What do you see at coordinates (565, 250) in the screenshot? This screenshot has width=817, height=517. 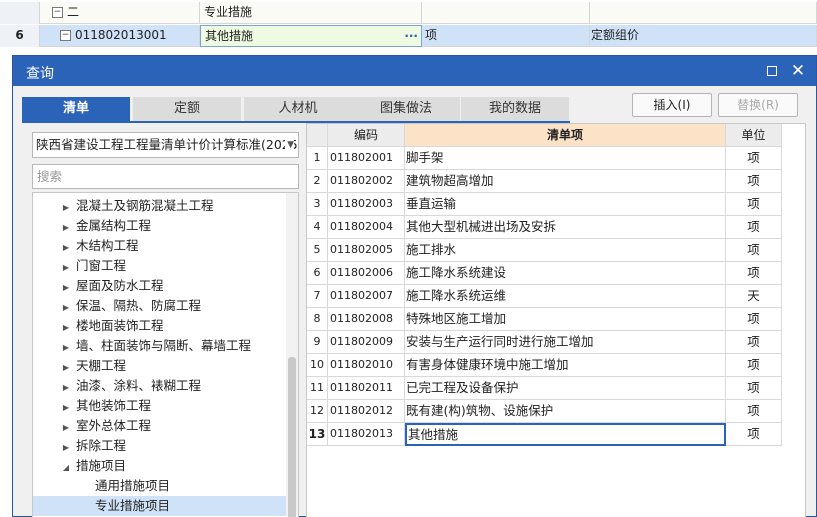 I see `row-name: 施工排水` at bounding box center [565, 250].